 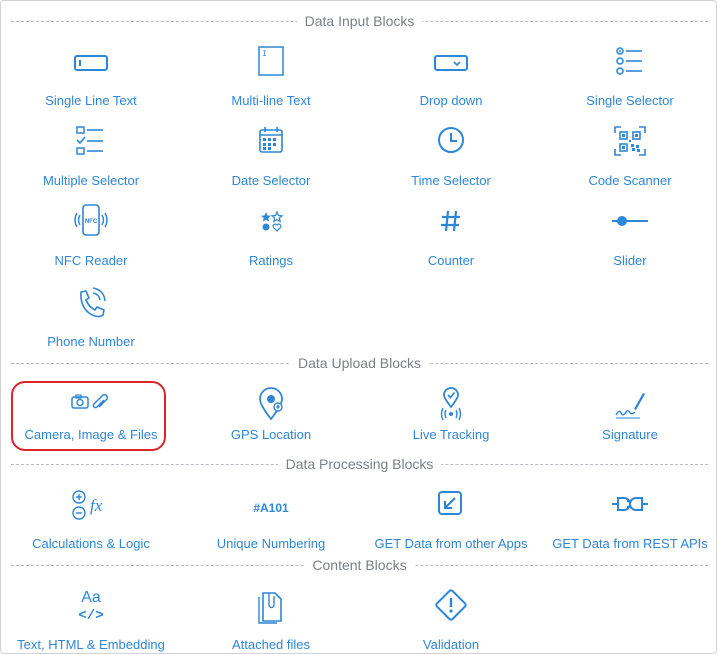 I want to click on block-label: Text, HTML & Embedding, so click(x=91, y=644).